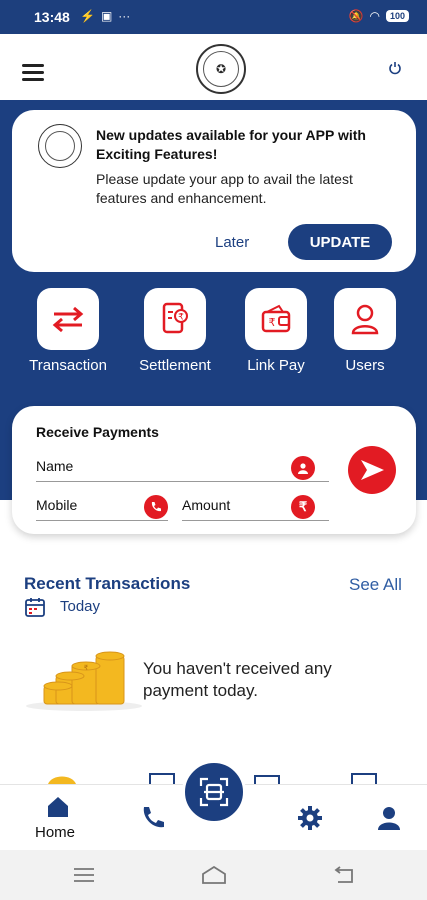 This screenshot has width=427, height=900. Describe the element at coordinates (153, 818) in the screenshot. I see `phone-nav-icon` at that location.